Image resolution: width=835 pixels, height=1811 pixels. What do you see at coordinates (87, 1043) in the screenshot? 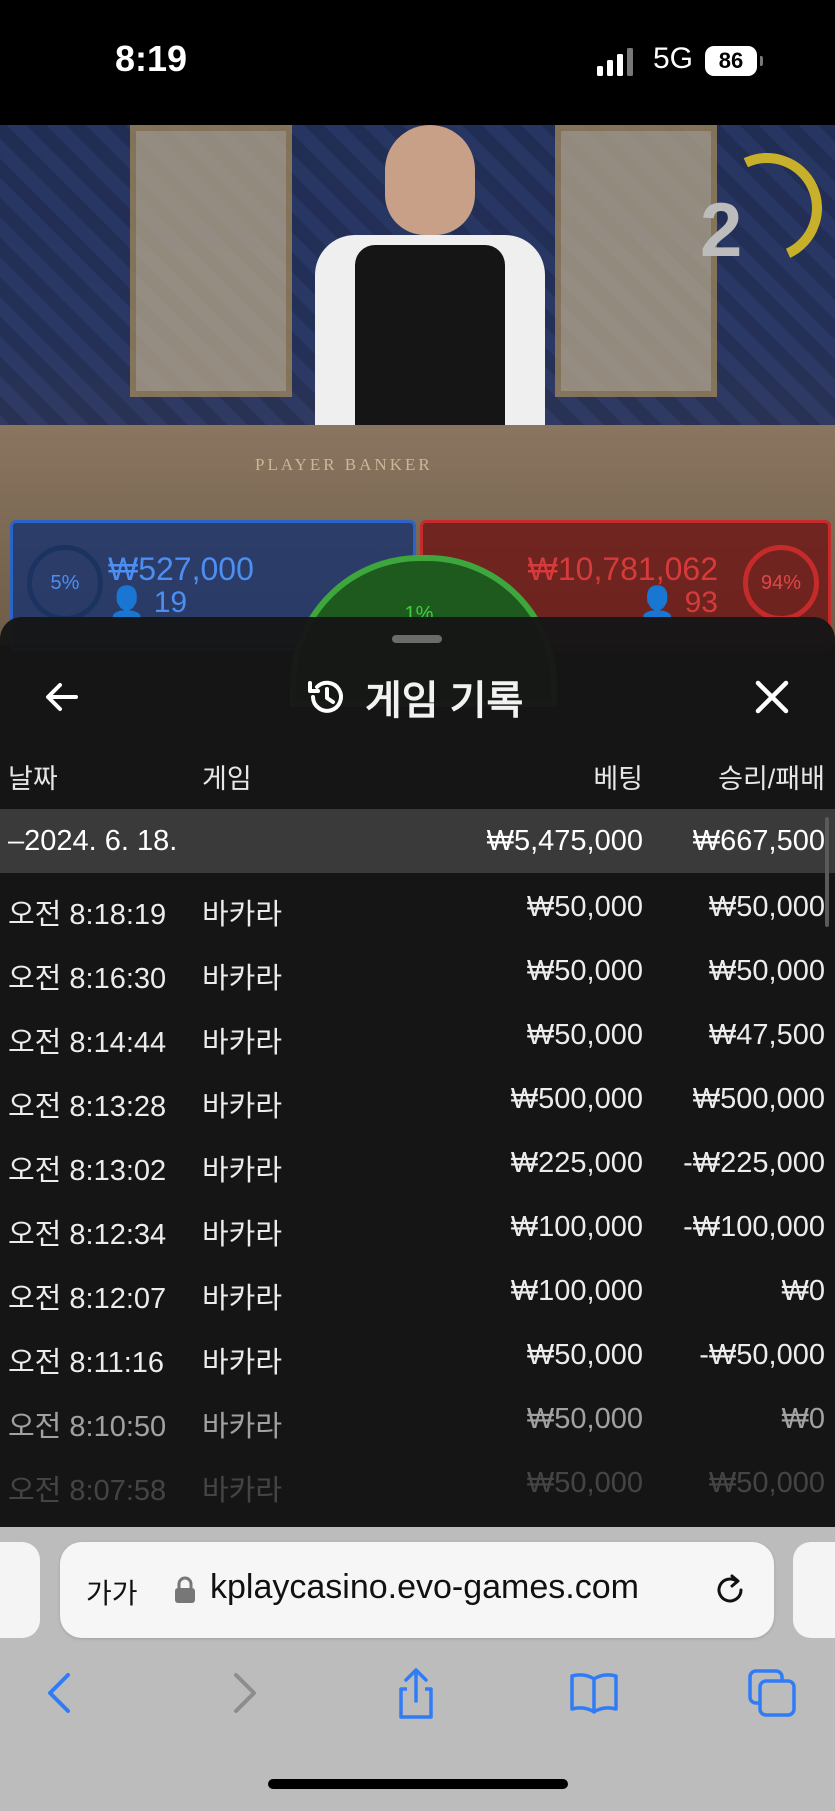
I see `row-time: 오전 8:14:44` at bounding box center [87, 1043].